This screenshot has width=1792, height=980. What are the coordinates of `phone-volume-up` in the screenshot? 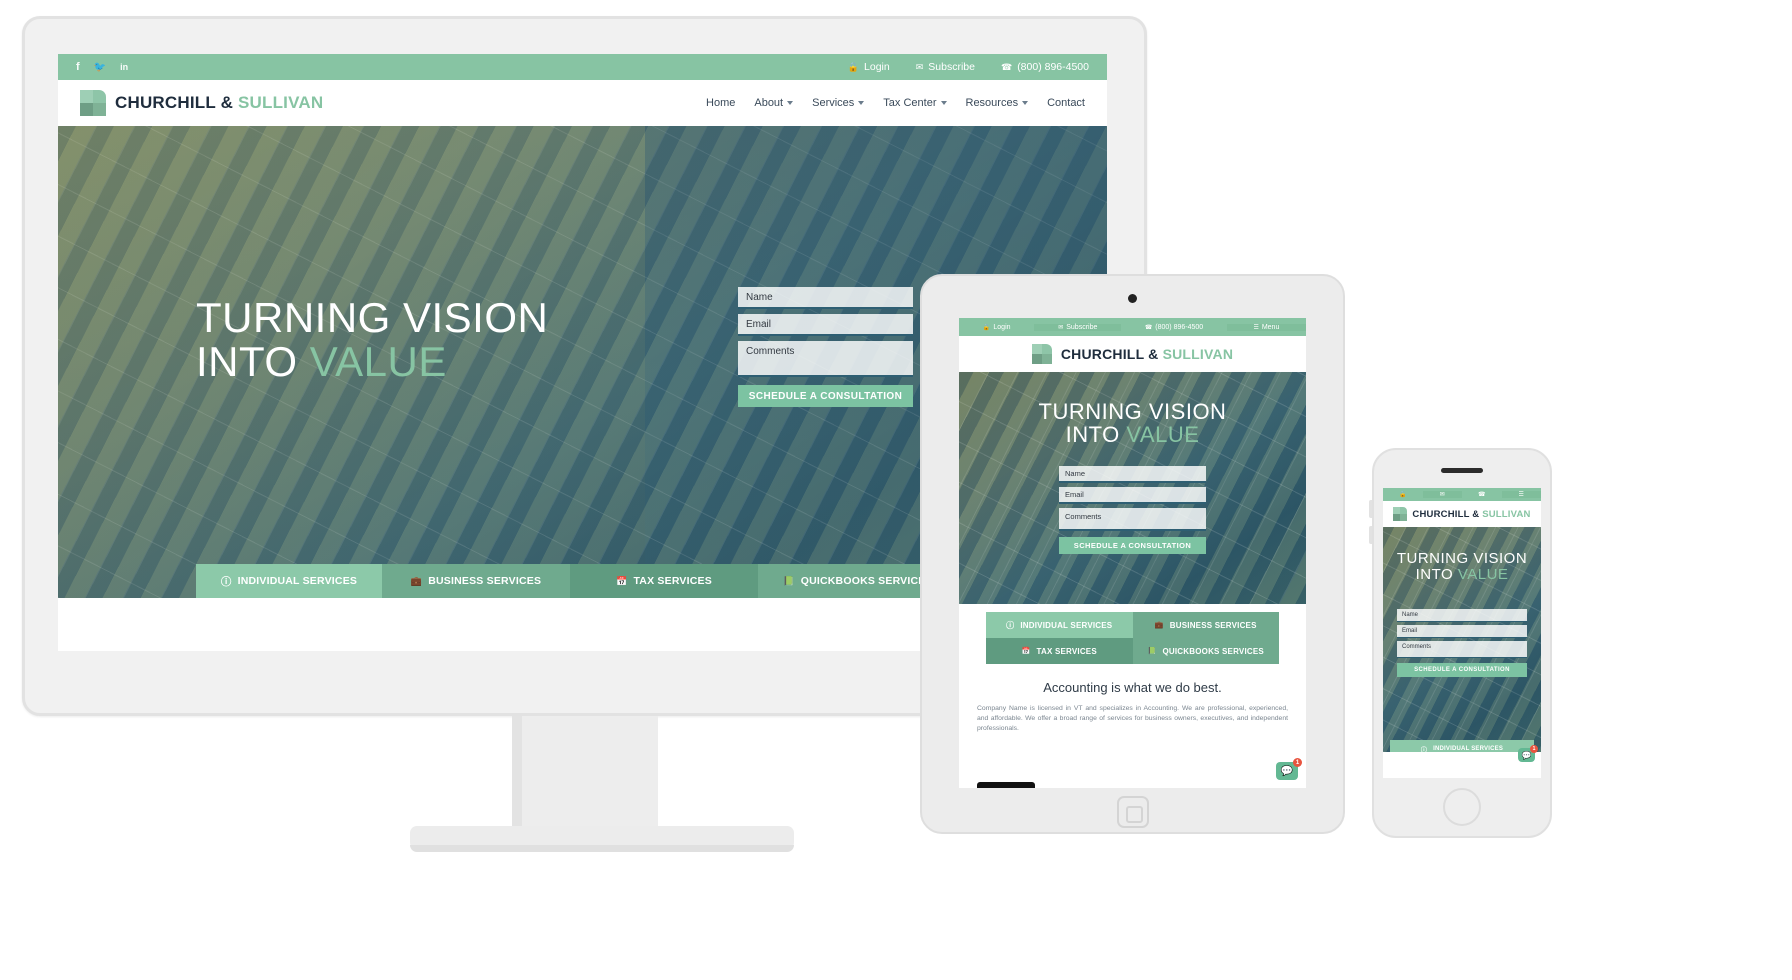 It's located at (1370, 509).